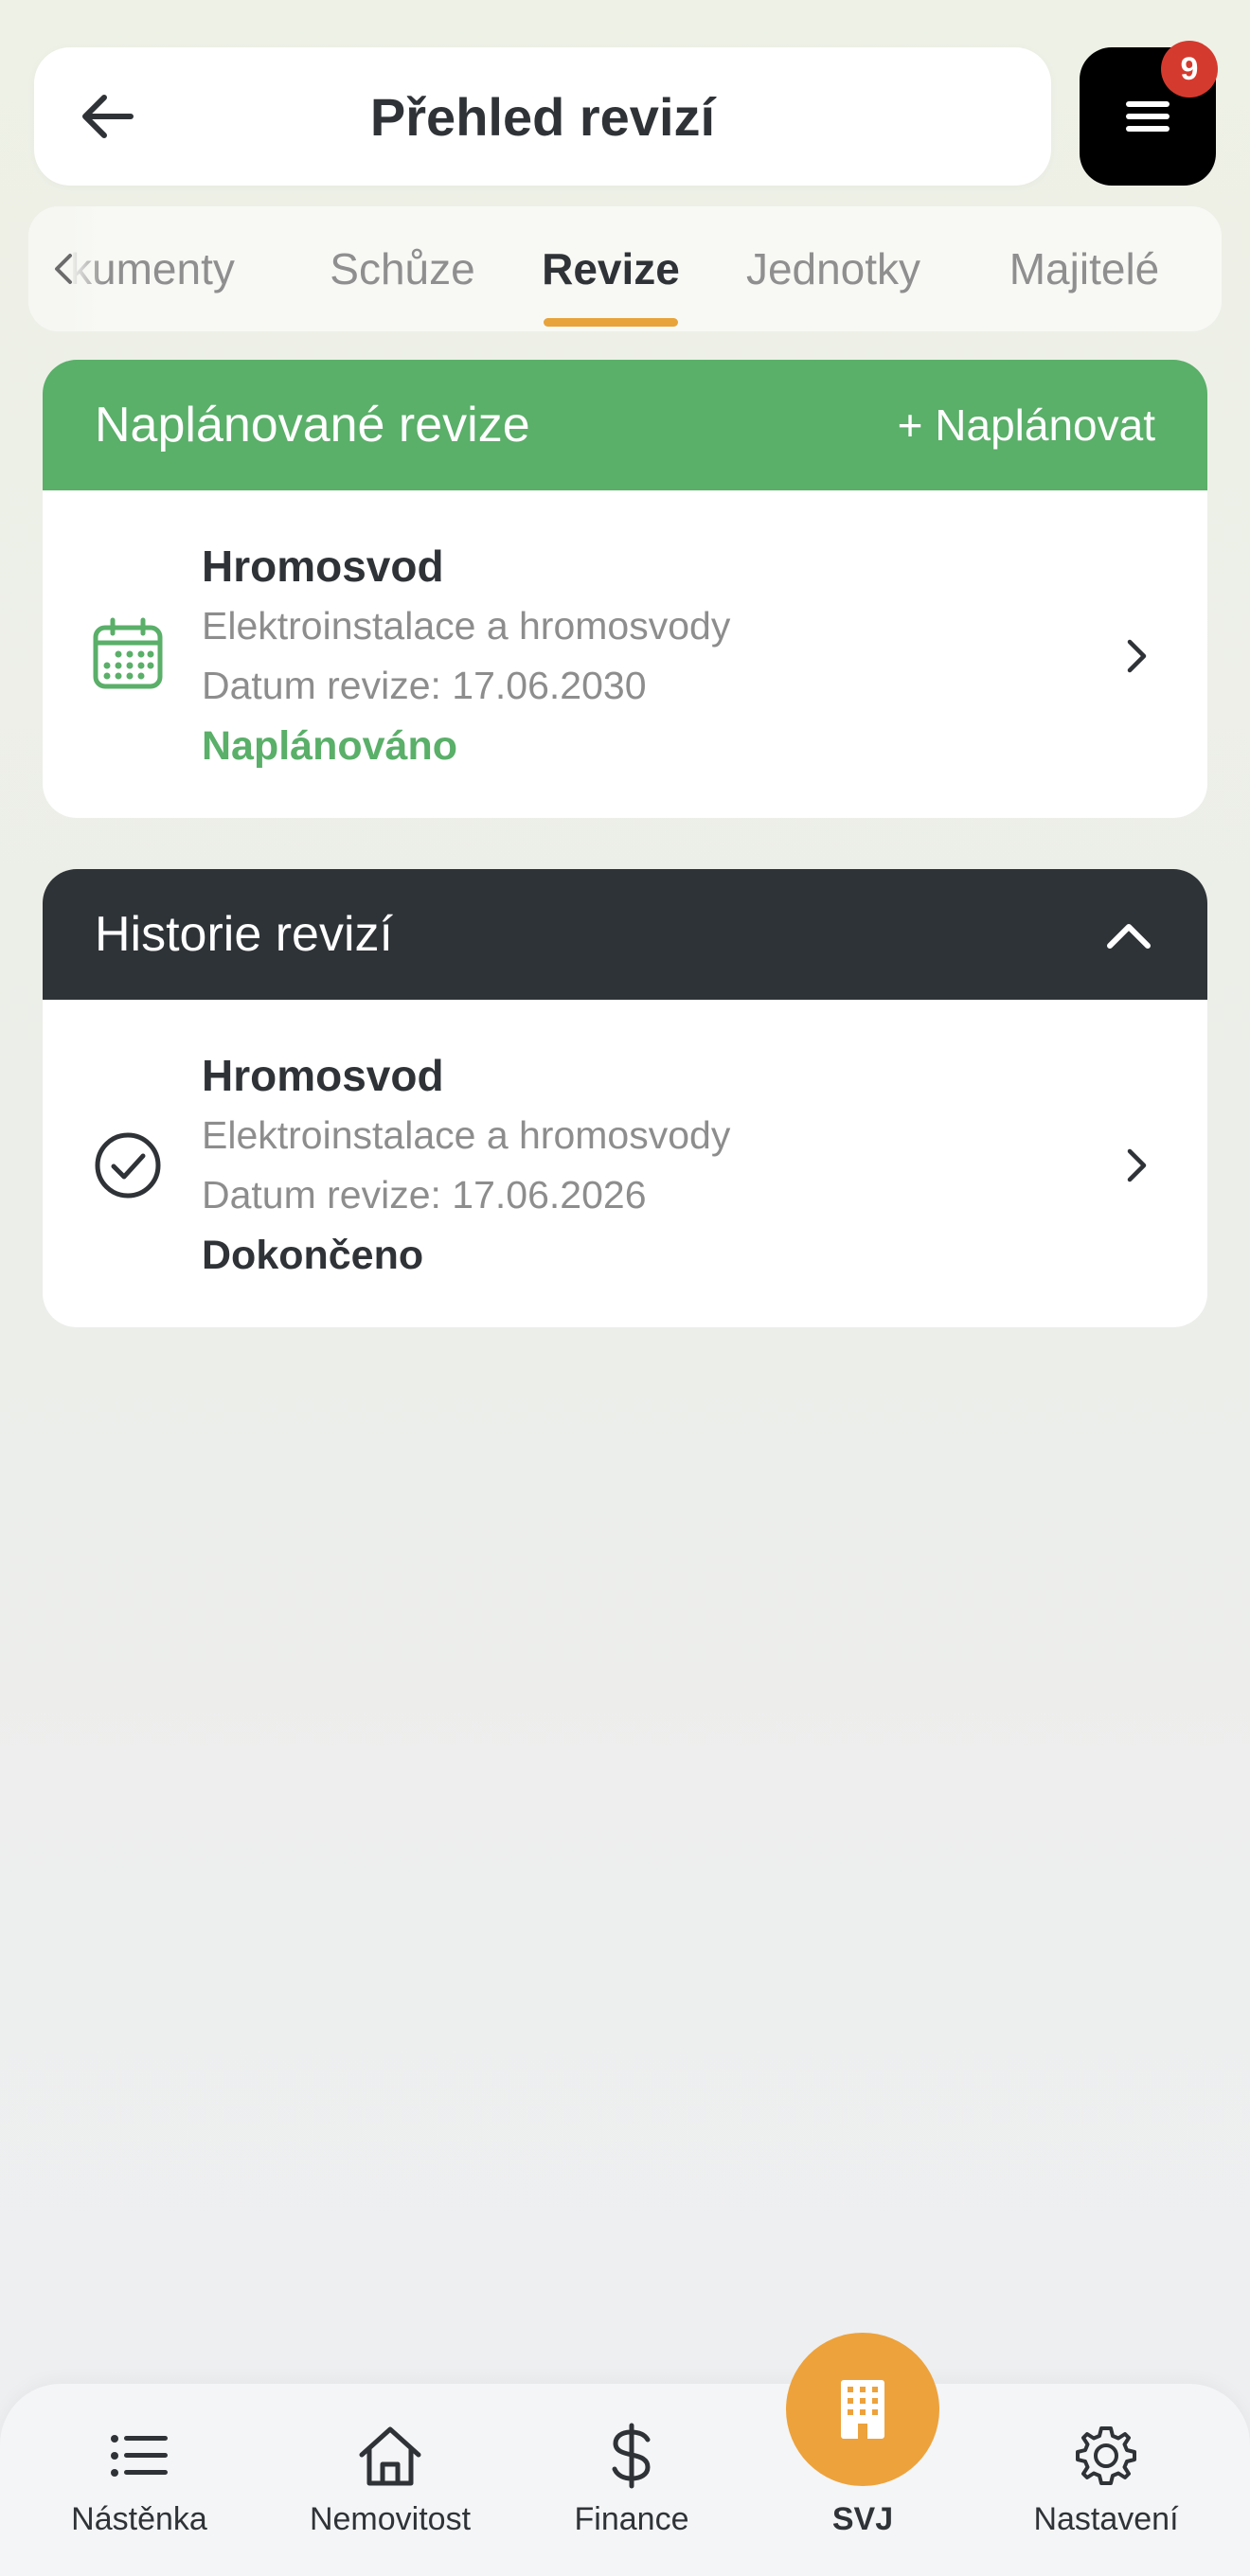 The width and height of the screenshot is (1250, 2576). I want to click on tab-label: Revize, so click(611, 268).